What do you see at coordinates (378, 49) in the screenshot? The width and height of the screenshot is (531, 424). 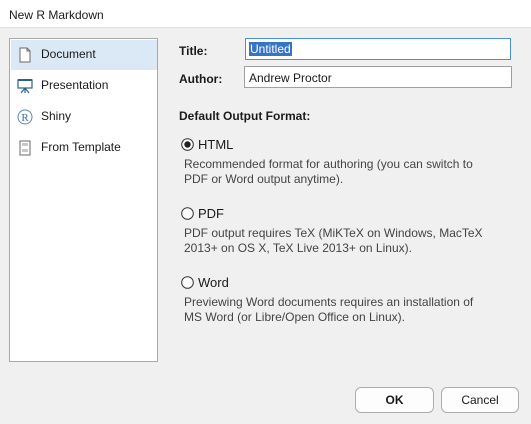 I see `title-field: Untitled` at bounding box center [378, 49].